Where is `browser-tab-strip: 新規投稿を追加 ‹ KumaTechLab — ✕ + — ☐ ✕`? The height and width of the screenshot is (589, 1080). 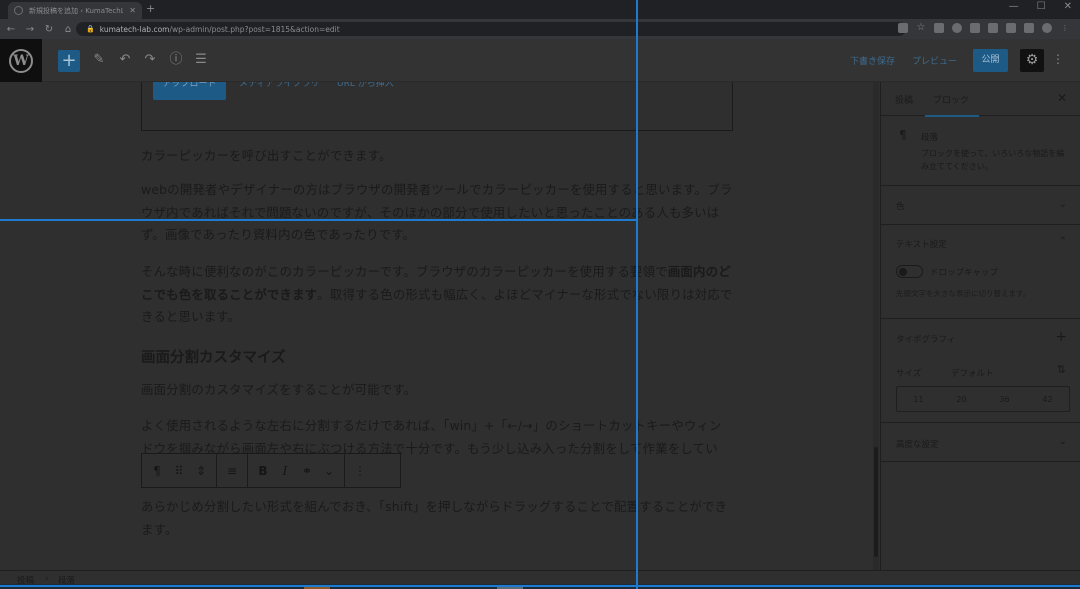 browser-tab-strip: 新規投稿を追加 ‹ KumaTechLab — ✕ + — ☐ ✕ is located at coordinates (540, 9).